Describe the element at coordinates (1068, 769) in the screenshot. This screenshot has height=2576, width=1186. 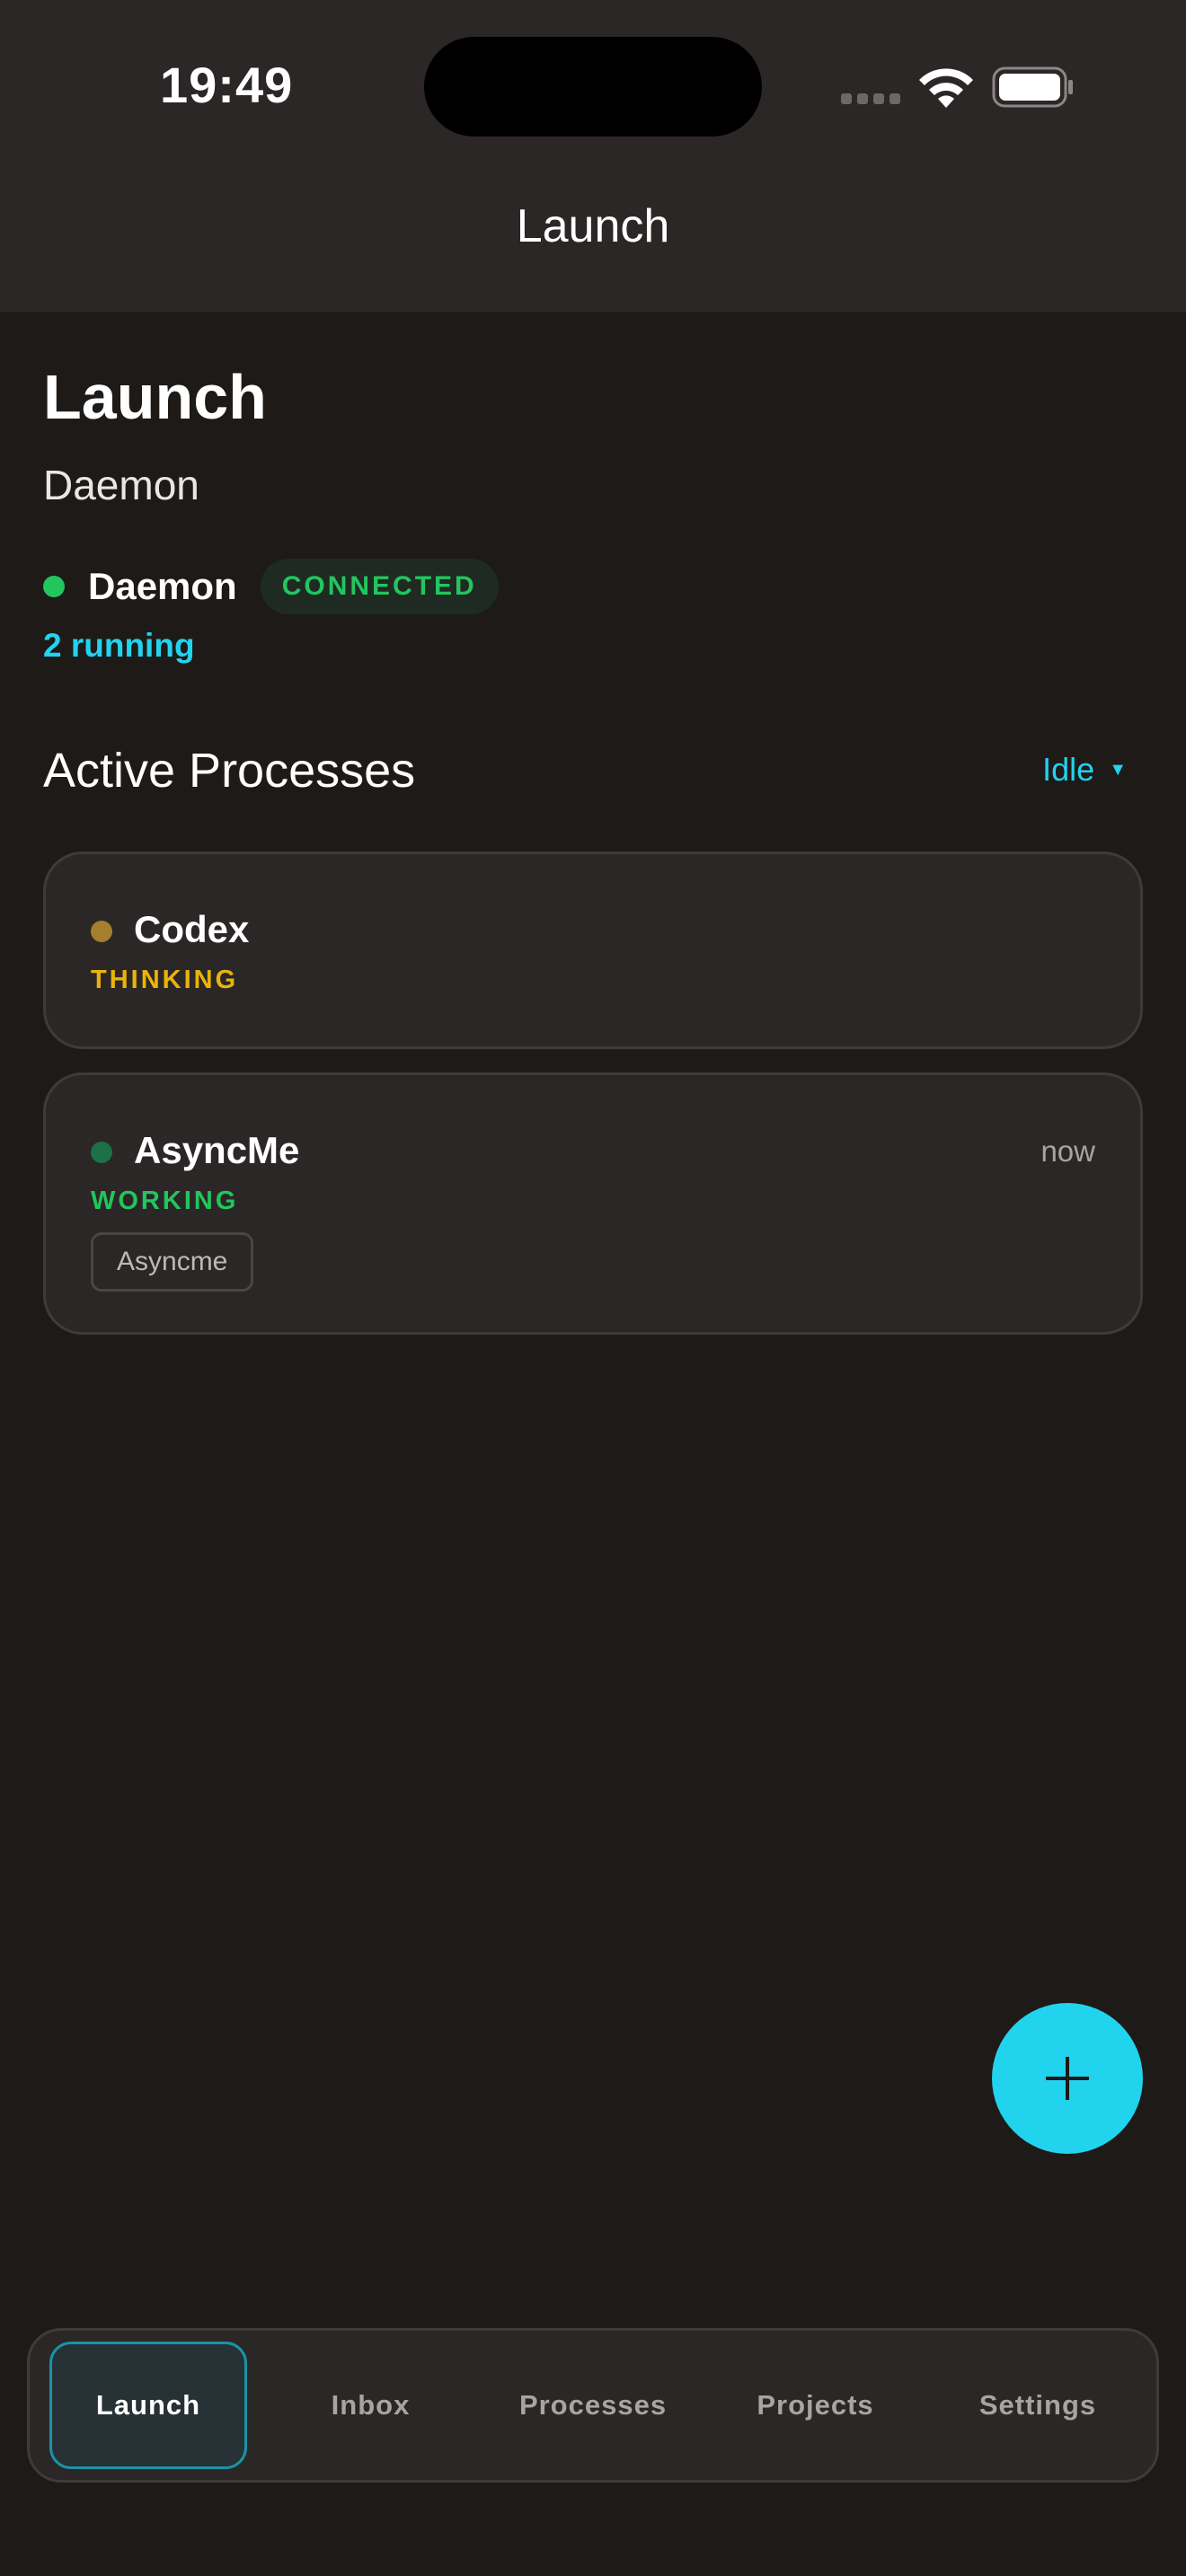
I see `filter-value: Idle` at that location.